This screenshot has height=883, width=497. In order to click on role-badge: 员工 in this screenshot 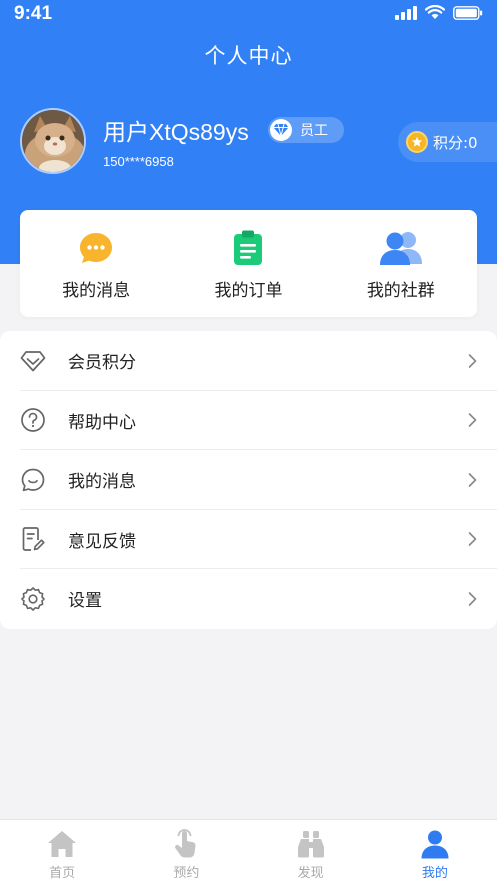, I will do `click(306, 130)`.